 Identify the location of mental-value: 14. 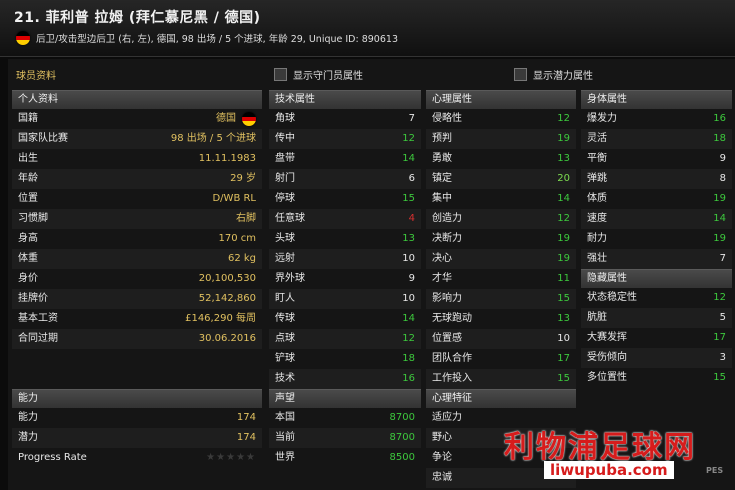
(563, 198).